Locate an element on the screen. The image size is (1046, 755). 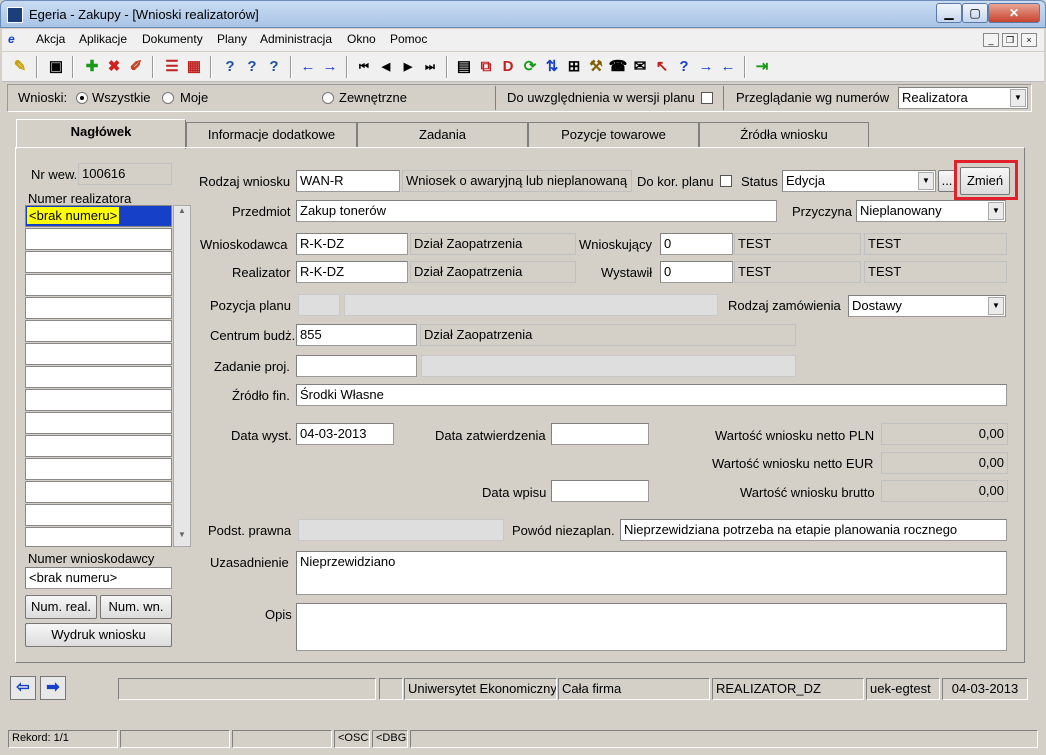
sort-icon: ⇅ is located at coordinates (552, 67).